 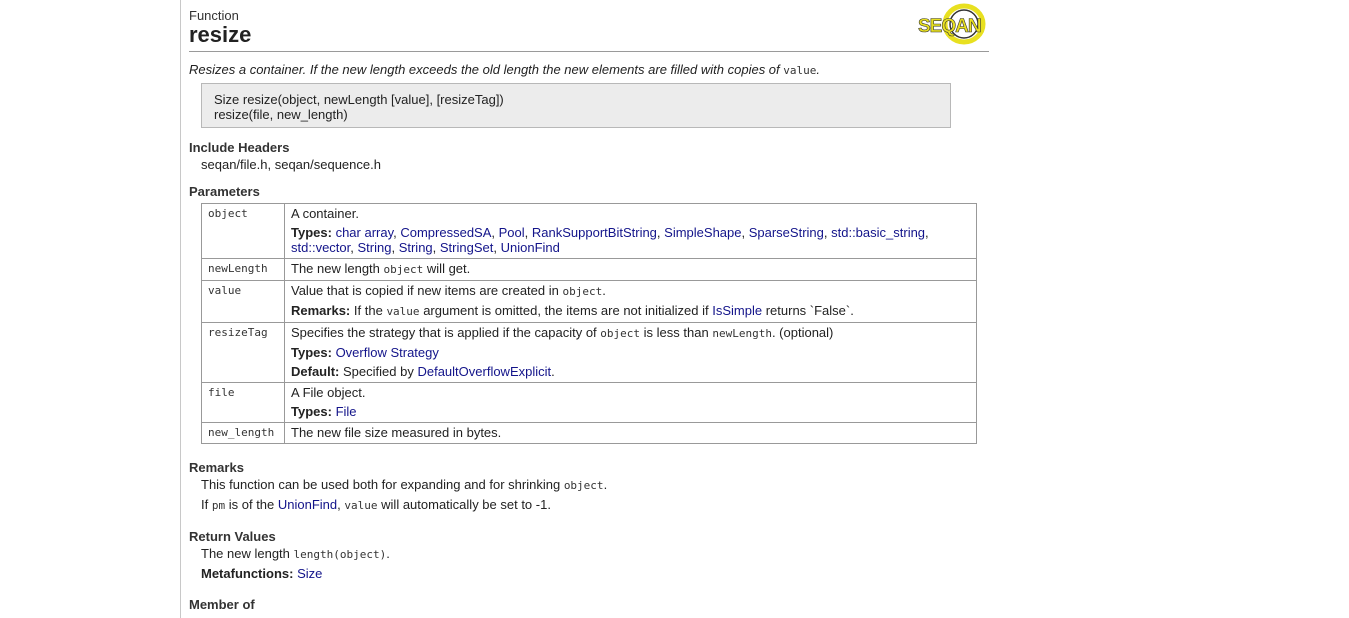 What do you see at coordinates (222, 604) in the screenshot?
I see `member-of-heading: Member of` at bounding box center [222, 604].